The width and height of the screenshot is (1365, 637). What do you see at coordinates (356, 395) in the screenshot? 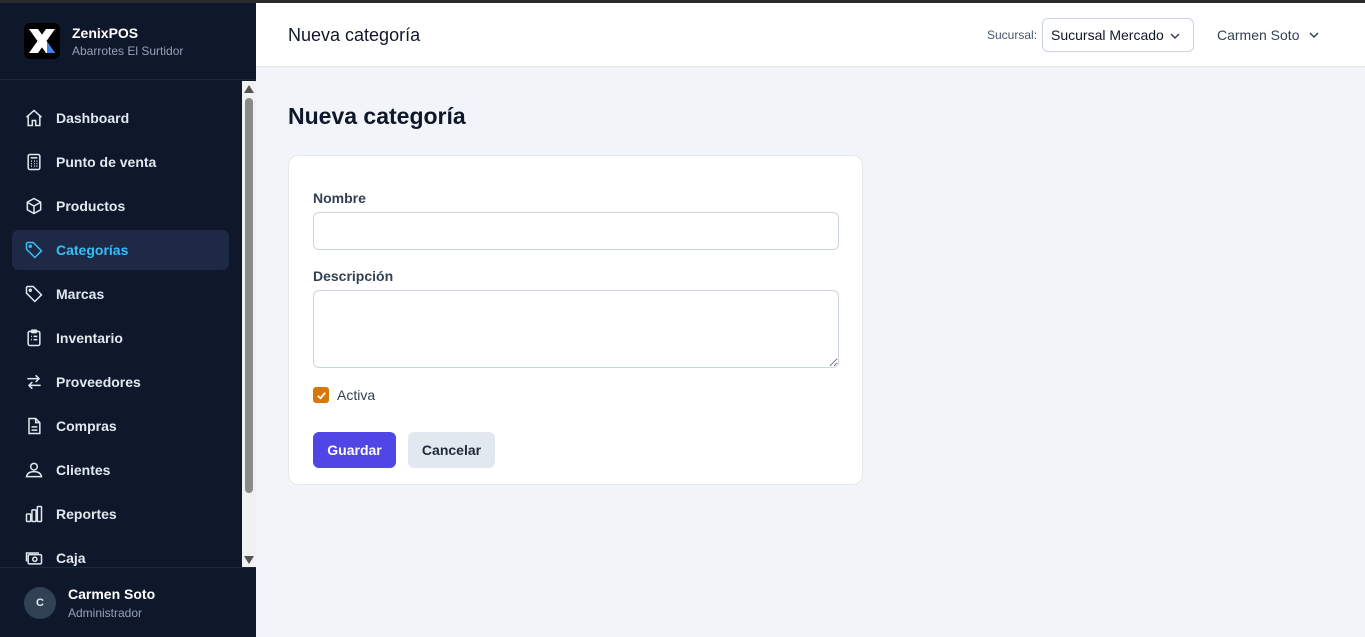
I see `active-label: Activa` at bounding box center [356, 395].